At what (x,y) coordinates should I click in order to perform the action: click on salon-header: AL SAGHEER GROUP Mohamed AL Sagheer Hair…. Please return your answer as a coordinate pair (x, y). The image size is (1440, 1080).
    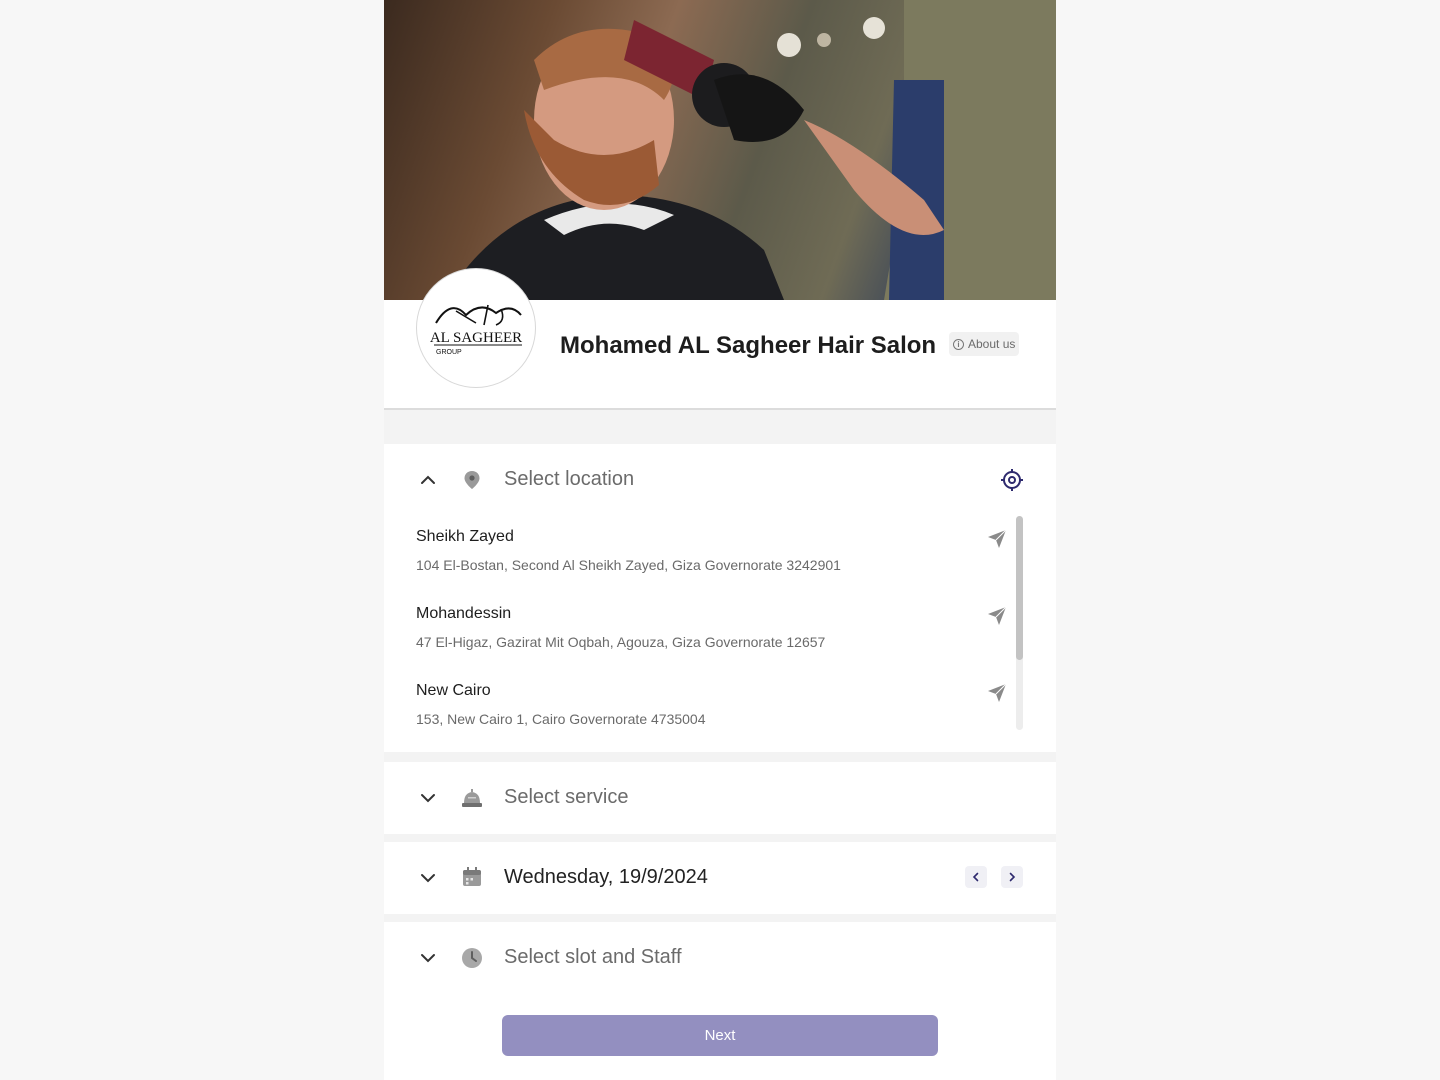
    Looking at the image, I should click on (720, 339).